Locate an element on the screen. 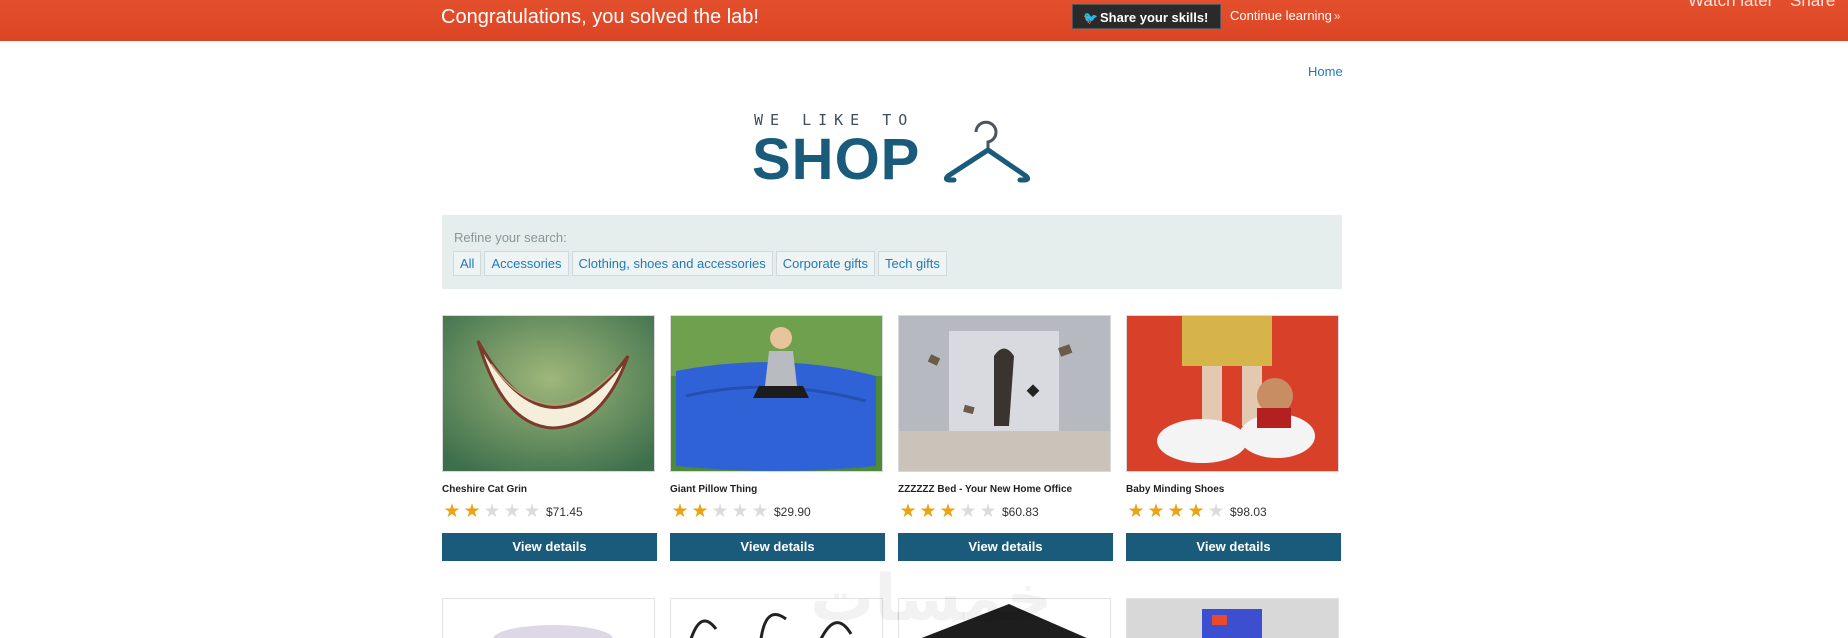 The image size is (1848, 638). shop-logo: WE LIKE TO SHOP is located at coordinates (892, 149).